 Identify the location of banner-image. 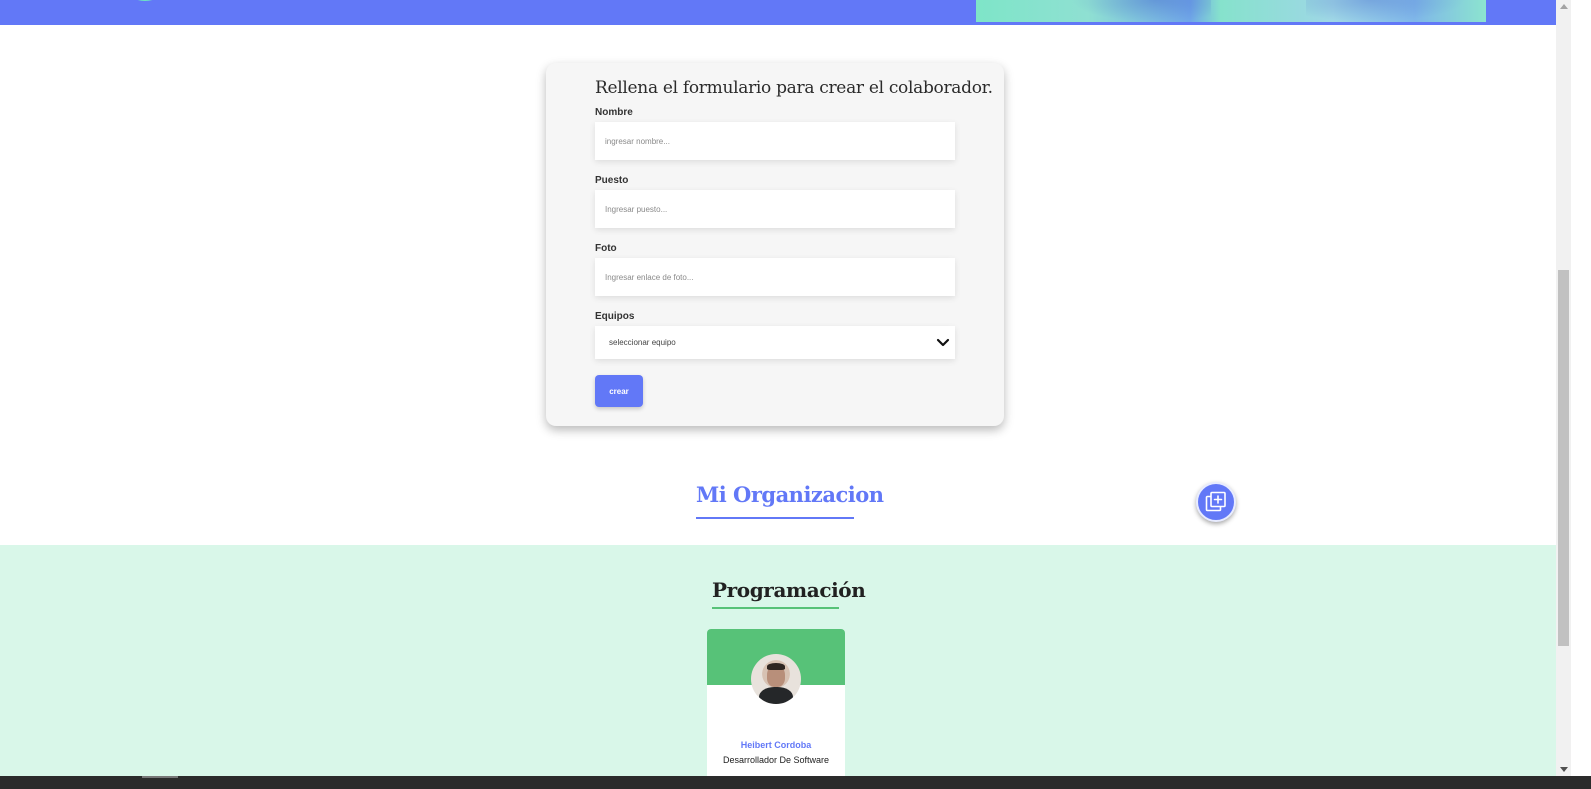
(1231, 11).